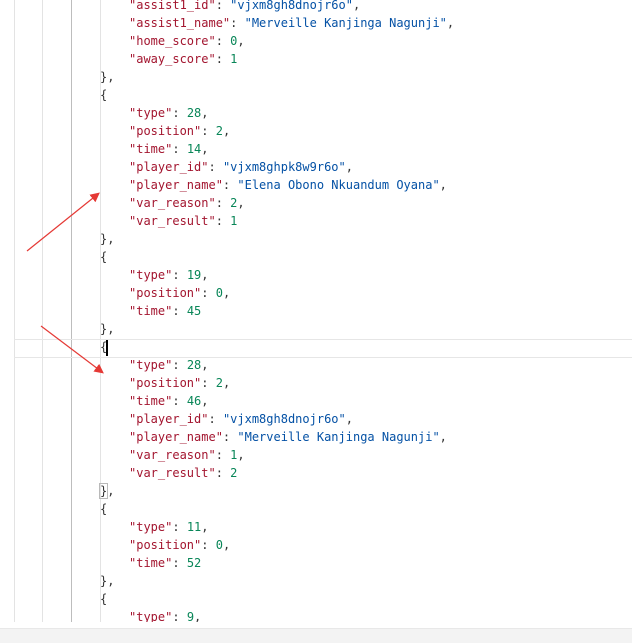 The height and width of the screenshot is (643, 632). I want to click on json-key: "assist1_name", so click(180, 23).